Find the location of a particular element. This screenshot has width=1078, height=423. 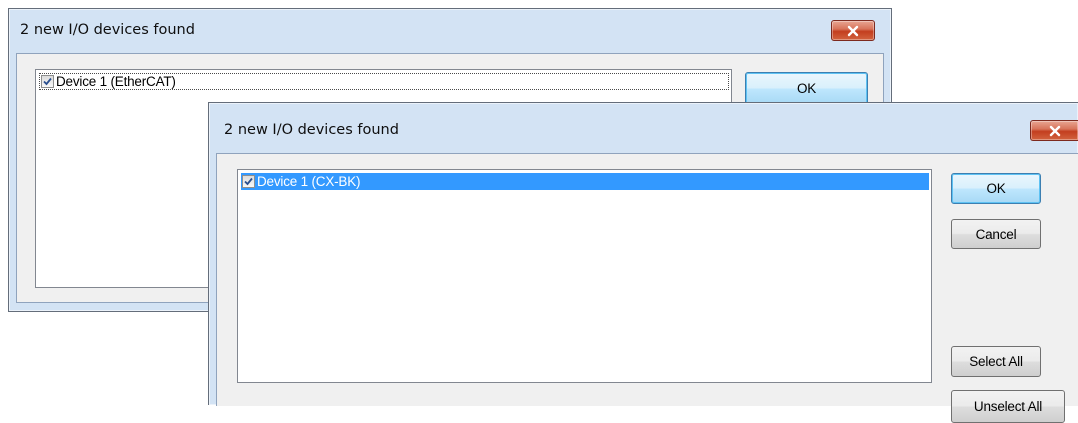

unselect-all-button: Unselect All is located at coordinates (1008, 406).